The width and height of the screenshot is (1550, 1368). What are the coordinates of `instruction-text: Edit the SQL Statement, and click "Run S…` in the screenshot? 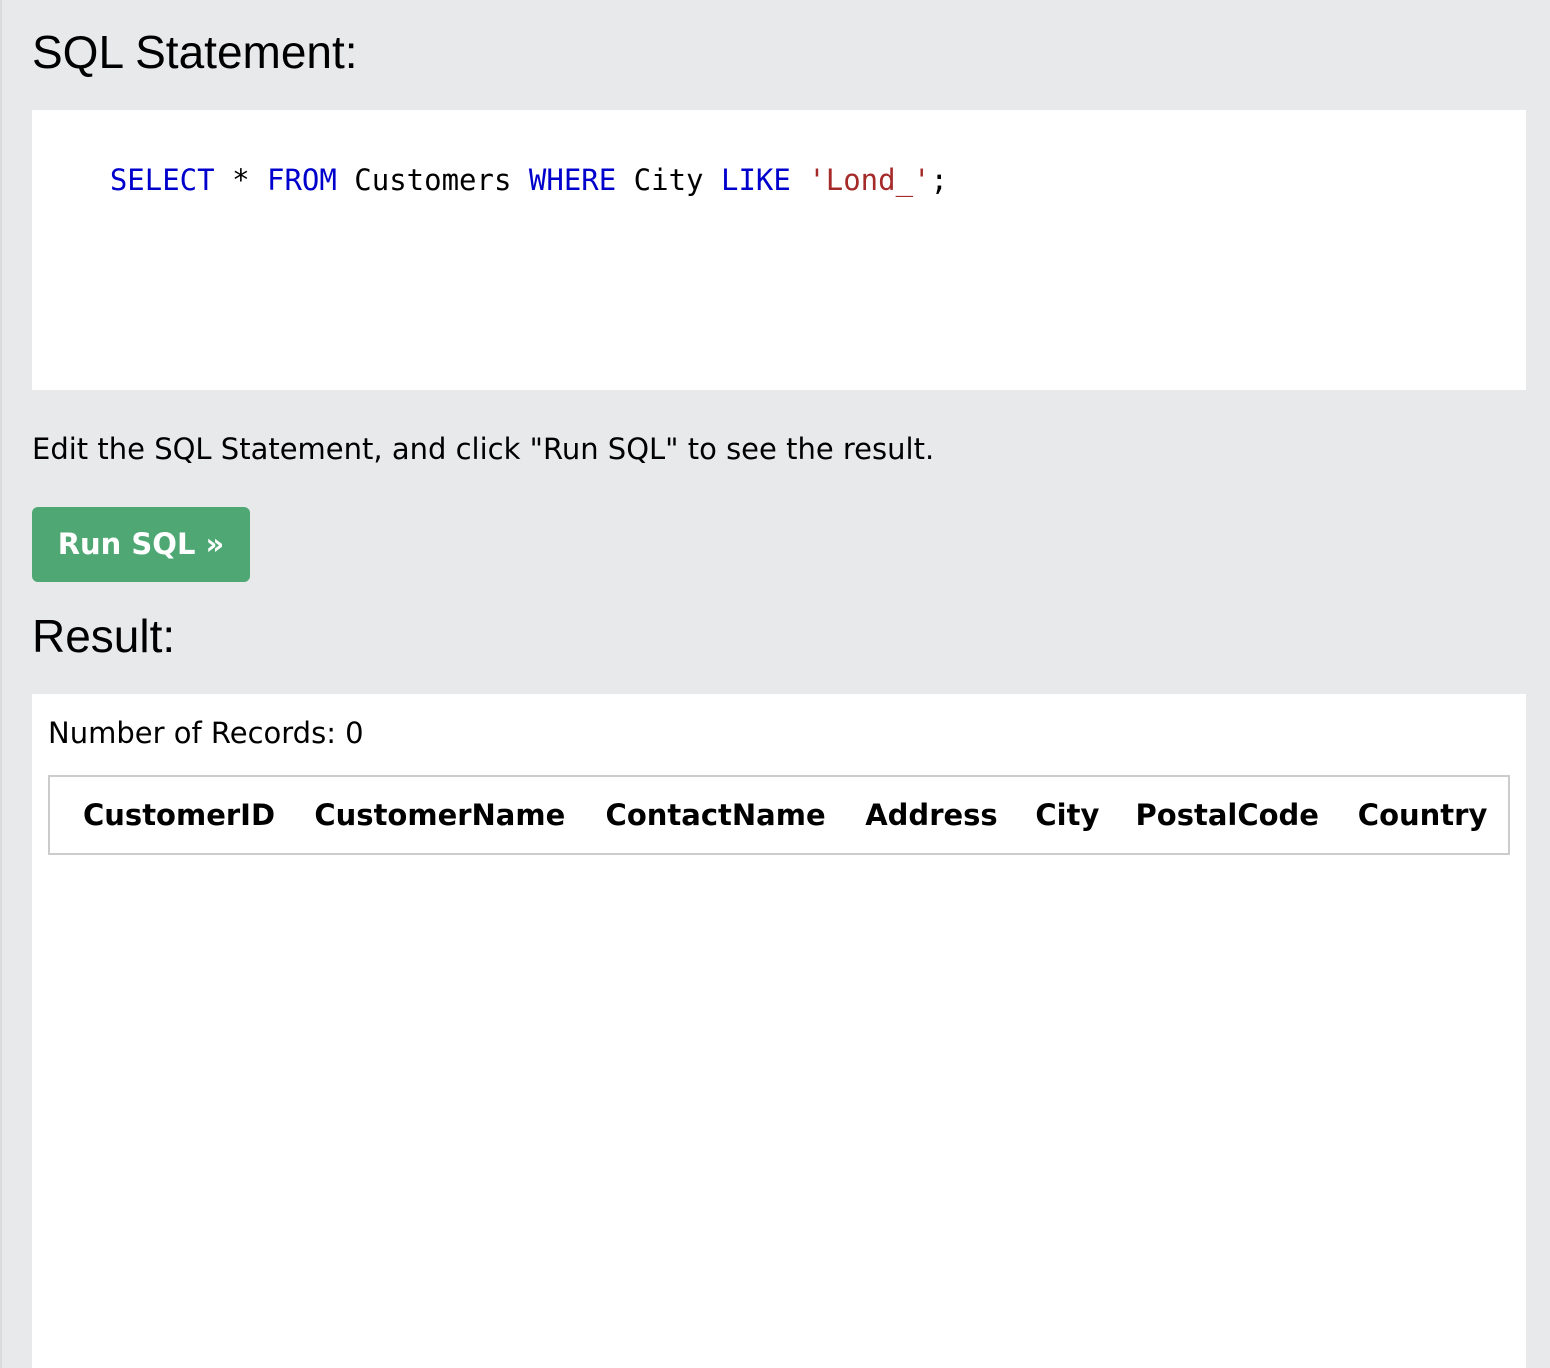 It's located at (483, 449).